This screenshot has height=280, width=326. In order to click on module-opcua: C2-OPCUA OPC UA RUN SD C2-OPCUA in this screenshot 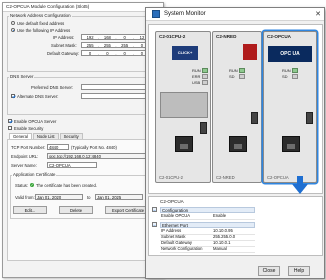, I will do `click(290, 107)`.